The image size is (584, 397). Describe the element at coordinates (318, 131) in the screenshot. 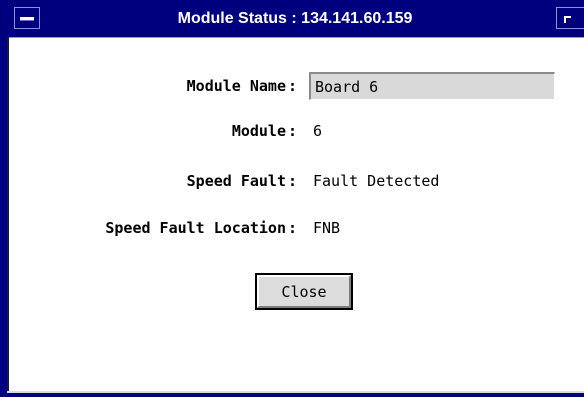

I see `module-value: 6` at that location.